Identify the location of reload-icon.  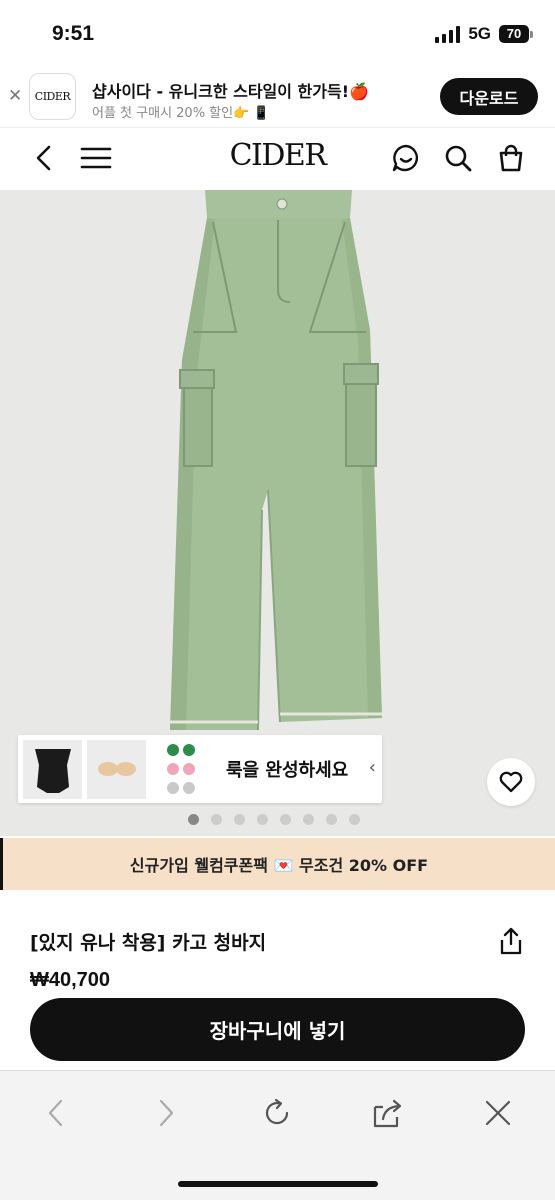
(277, 1113).